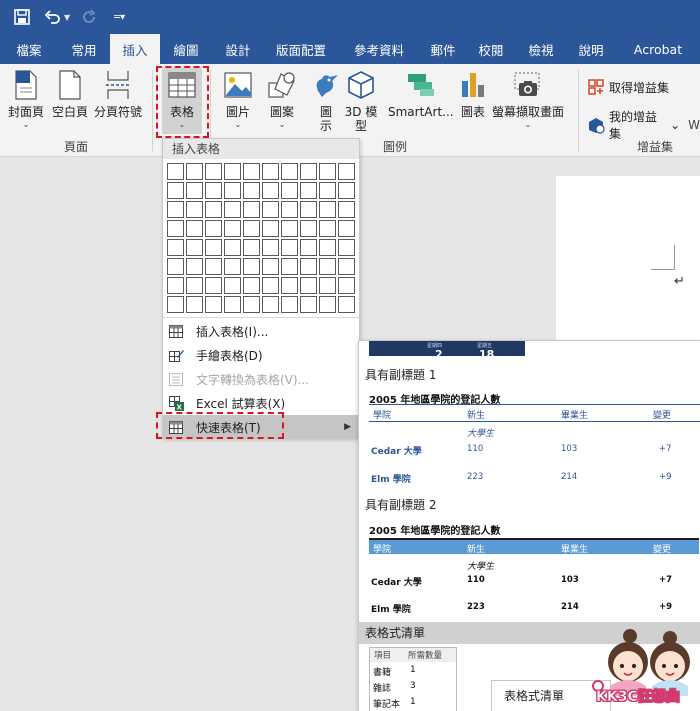 This screenshot has width=700, height=711. I want to click on table-button: 表格 ⌄, so click(182, 101).